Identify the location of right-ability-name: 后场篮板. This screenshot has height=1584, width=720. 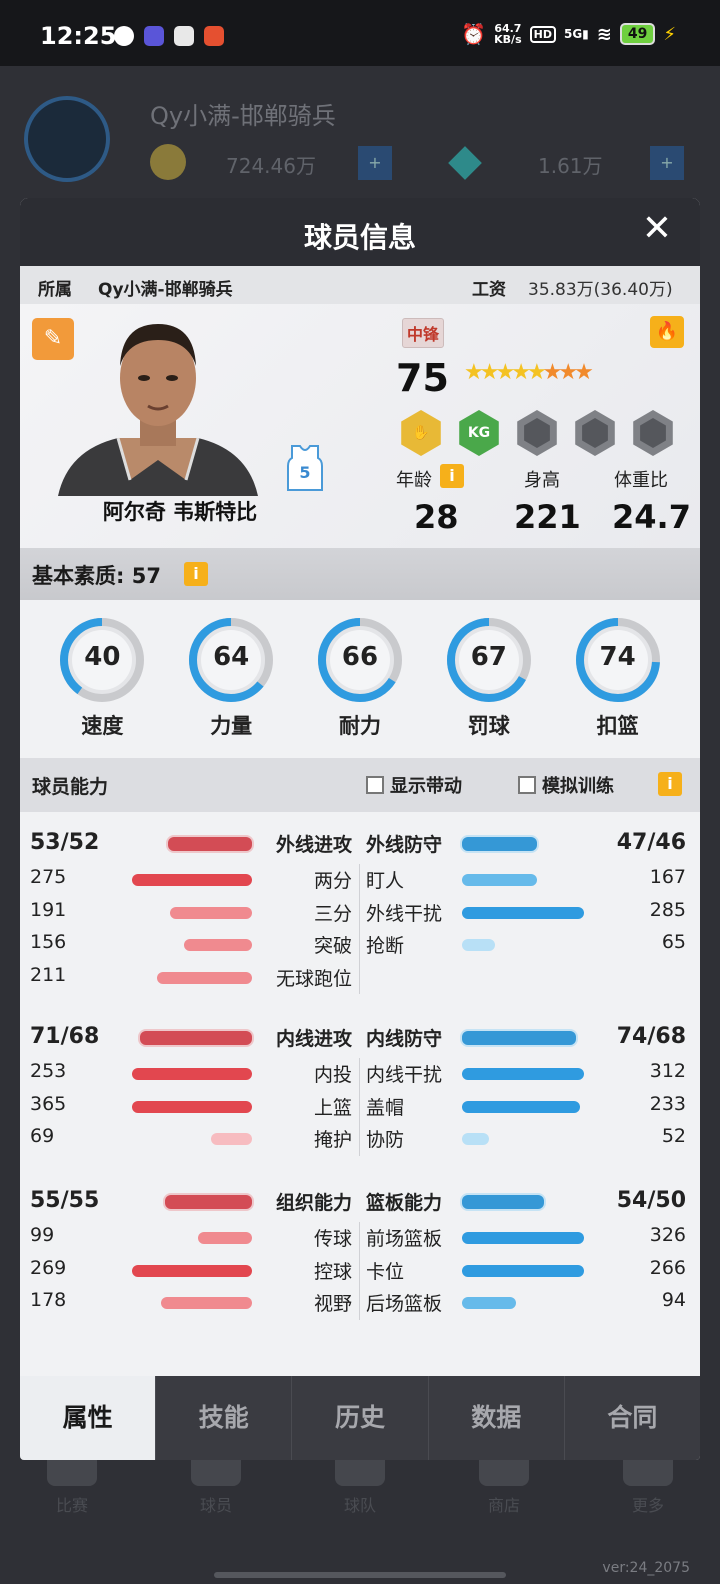
(404, 1304).